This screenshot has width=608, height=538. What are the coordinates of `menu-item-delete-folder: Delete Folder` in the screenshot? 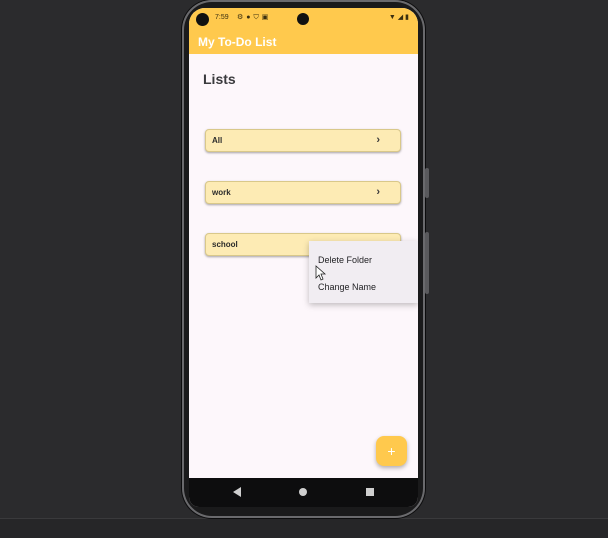 It's located at (345, 260).